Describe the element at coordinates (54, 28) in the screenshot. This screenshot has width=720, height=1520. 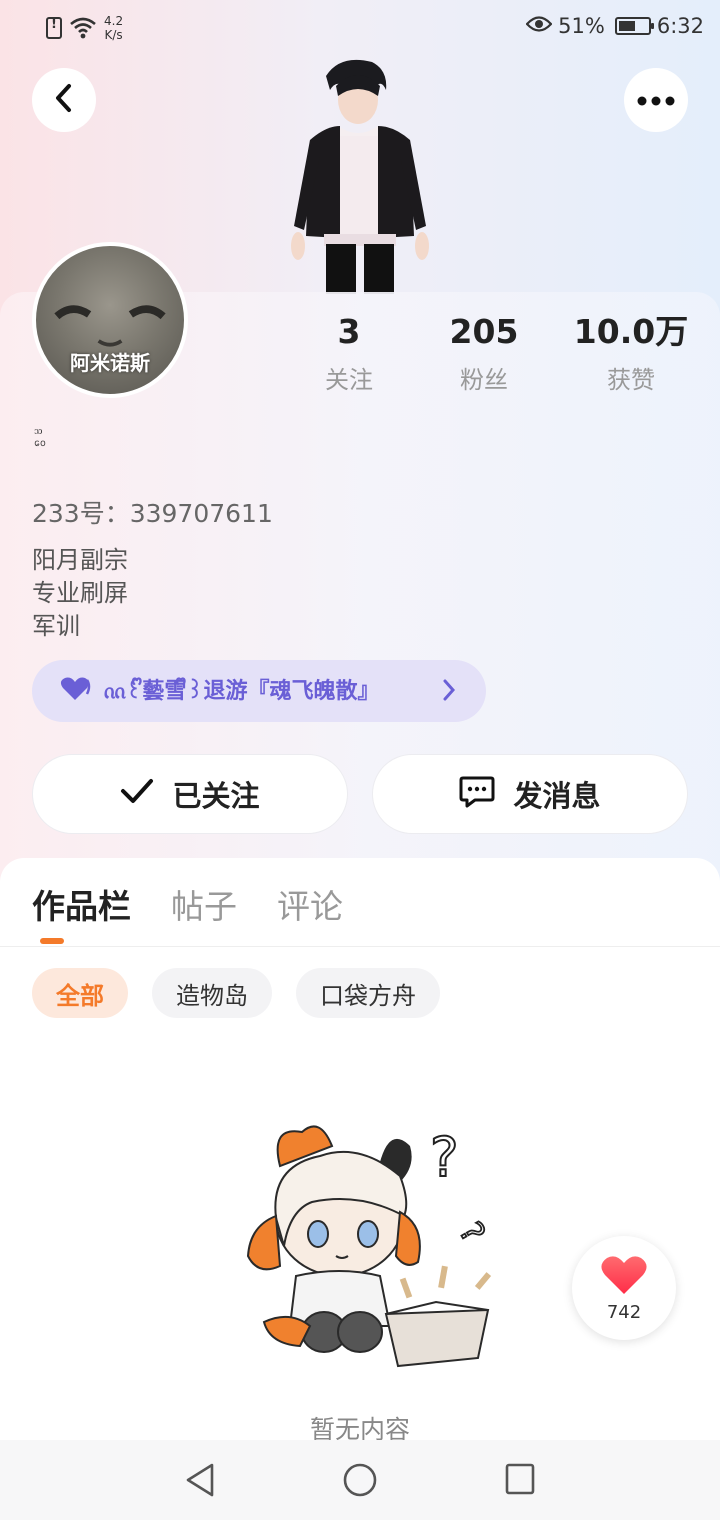
I see `sim-alert-icon` at that location.